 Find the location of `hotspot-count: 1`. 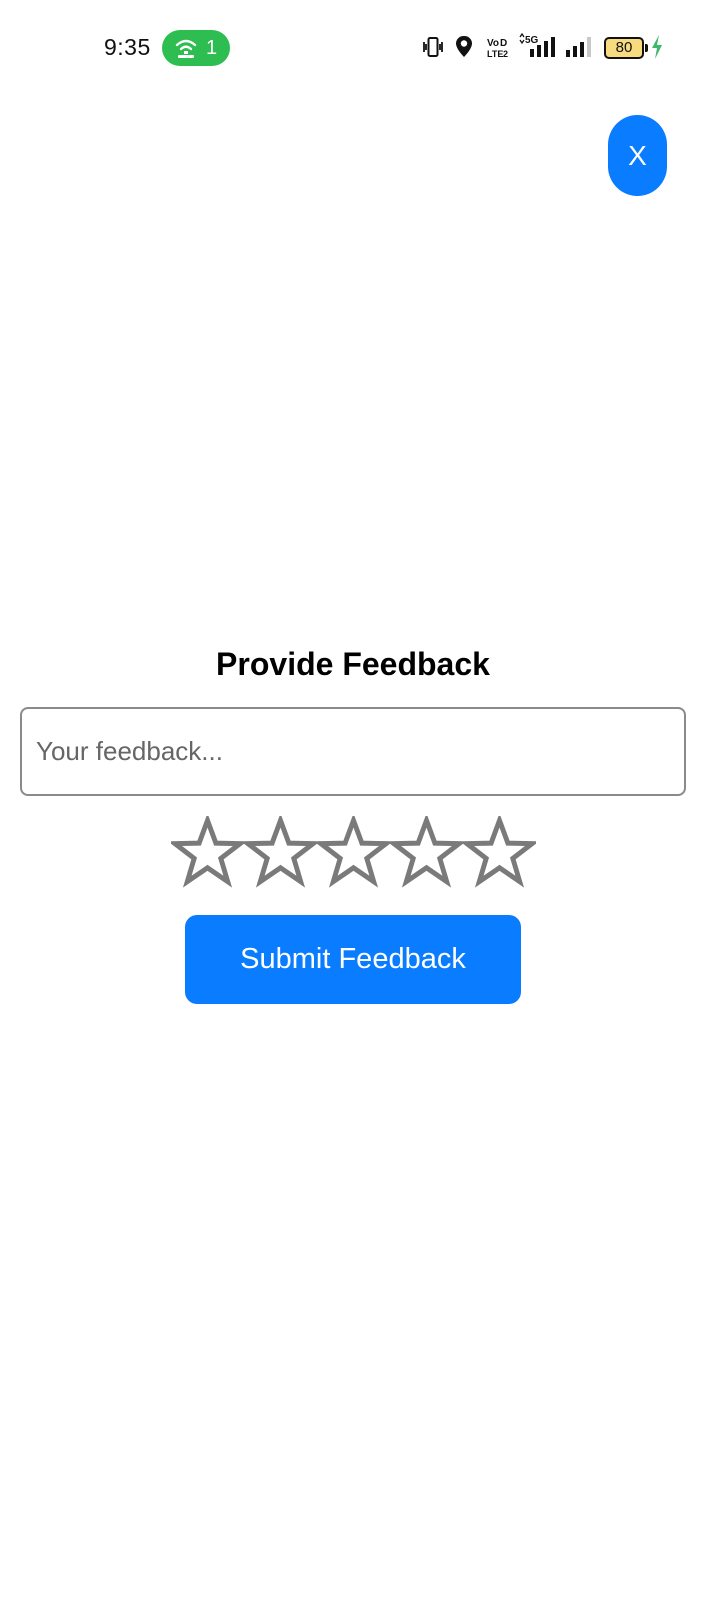

hotspot-count: 1 is located at coordinates (212, 48).